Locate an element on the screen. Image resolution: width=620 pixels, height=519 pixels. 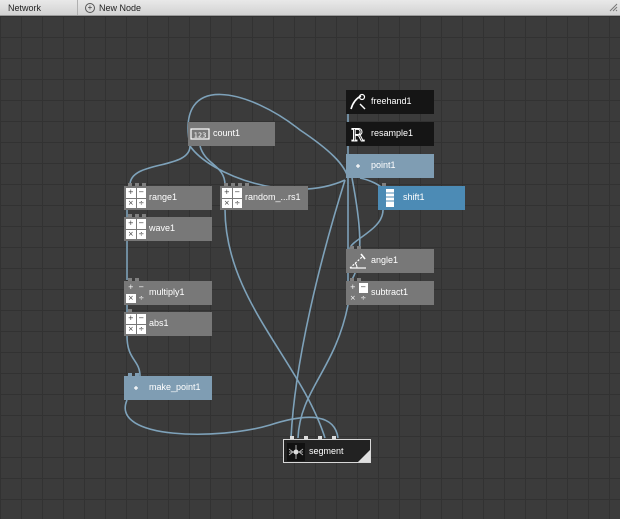
node-wave: + − × ÷ wave1 is located at coordinates (168, 227).